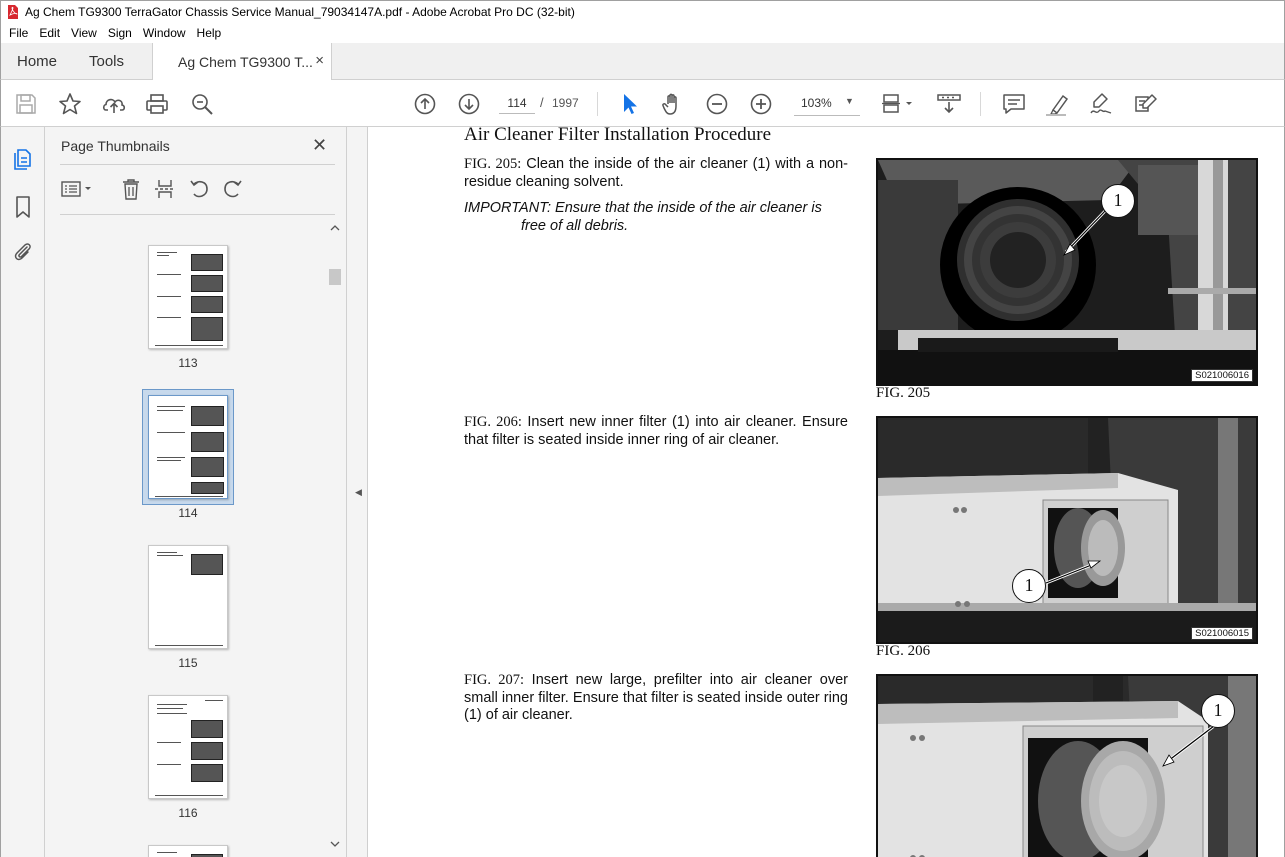 Image resolution: width=1285 pixels, height=857 pixels. Describe the element at coordinates (23, 252) in the screenshot. I see `attachments-icon` at that location.